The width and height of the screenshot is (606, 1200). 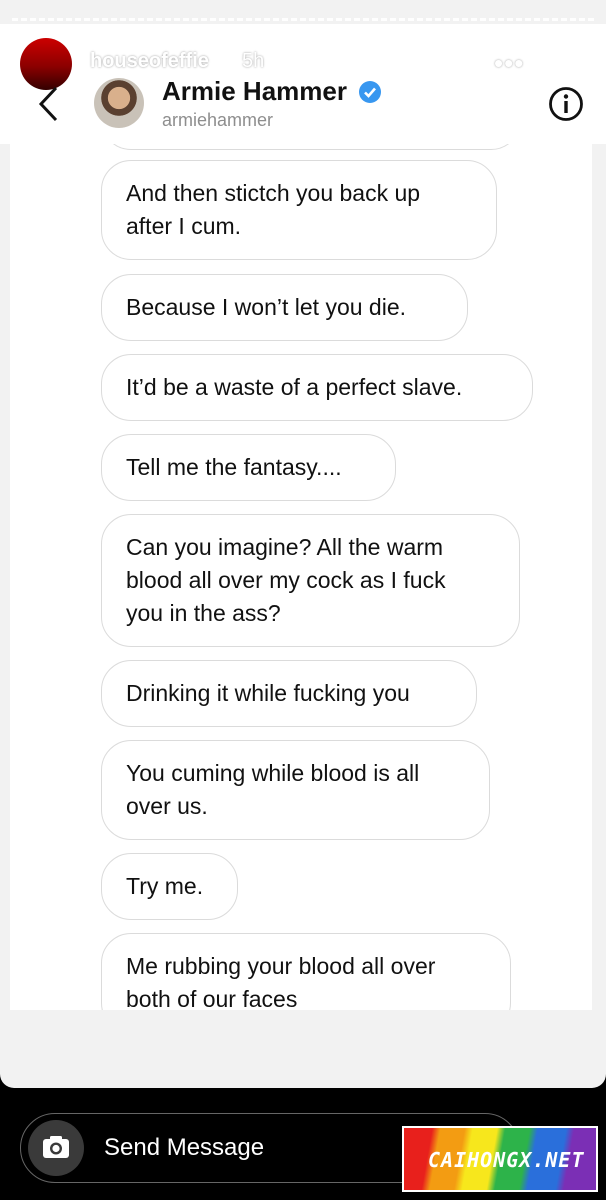 I want to click on message-line: blood all over my cock as I fuck, so click(x=286, y=580).